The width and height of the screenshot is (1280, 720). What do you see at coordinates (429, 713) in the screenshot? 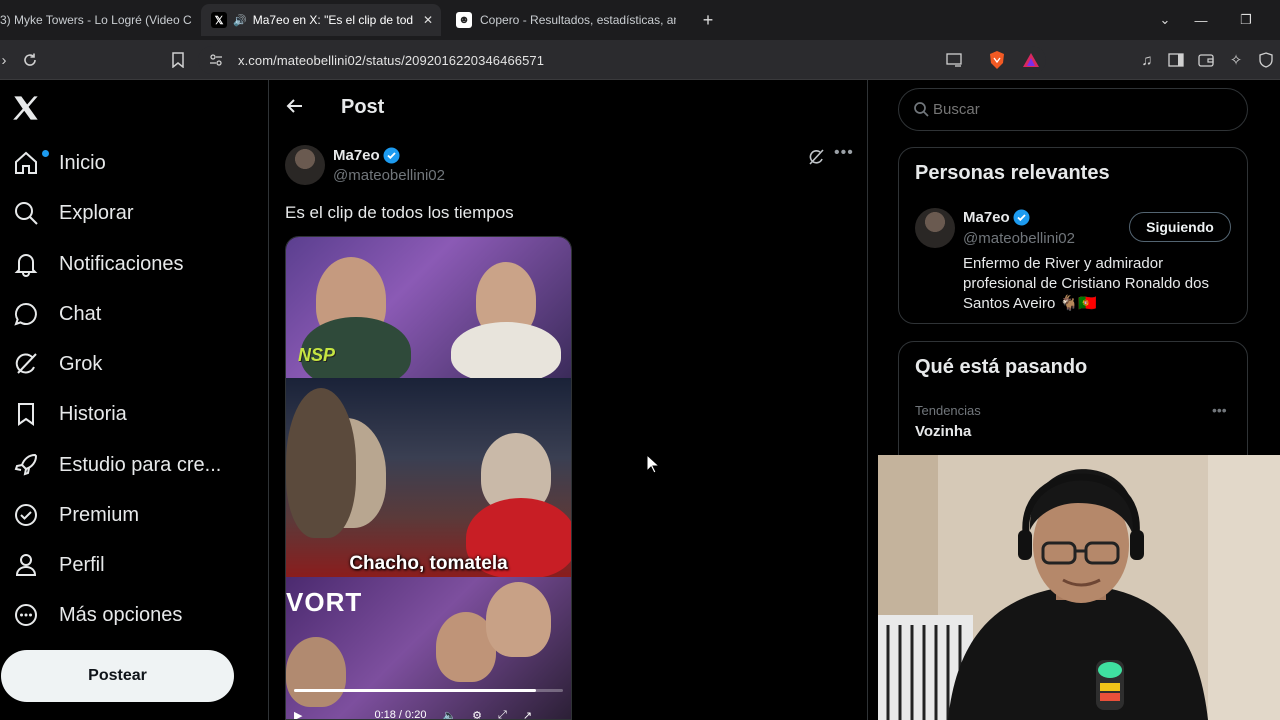
I see `video-controls: ▶ 0:18 / 0:20 🔈 ⚙ ⤢ ↗` at bounding box center [429, 713].